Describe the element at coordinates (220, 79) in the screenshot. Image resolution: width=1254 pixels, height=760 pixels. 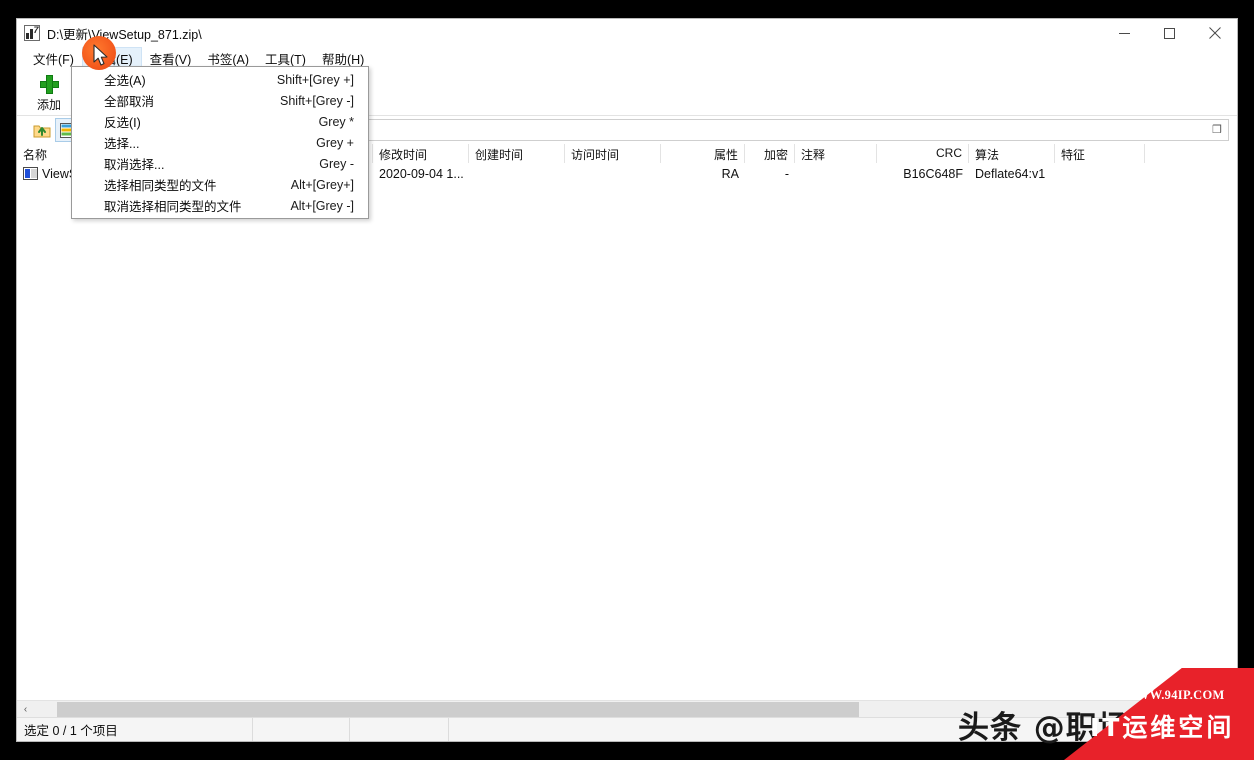
I see `menu-item-select-all: 全选(A) Shift+[Grey +]` at that location.